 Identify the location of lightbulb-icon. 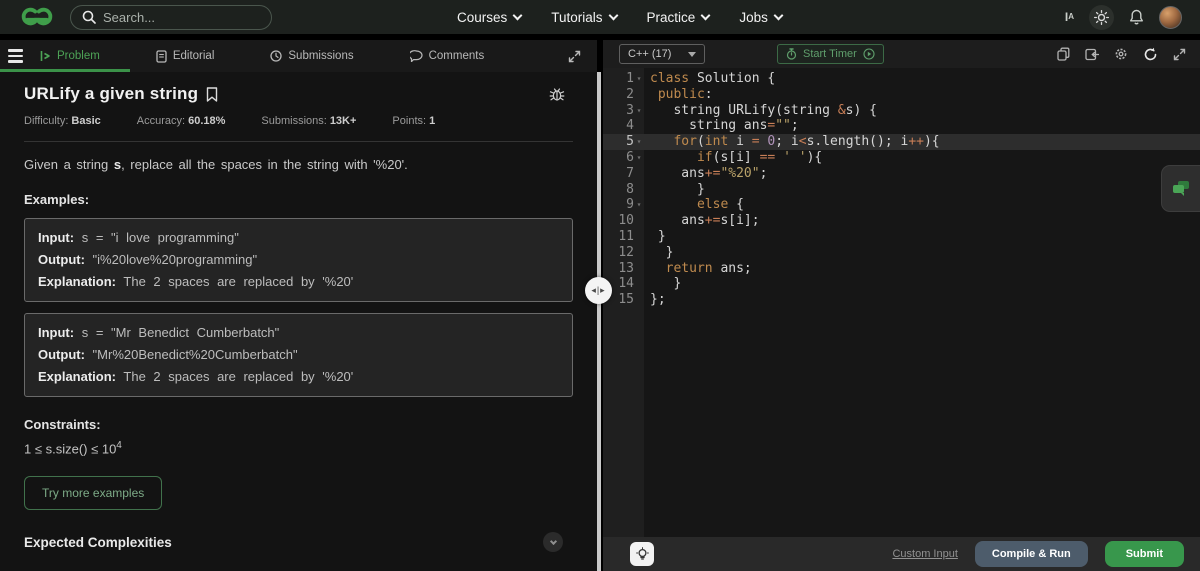
(642, 553).